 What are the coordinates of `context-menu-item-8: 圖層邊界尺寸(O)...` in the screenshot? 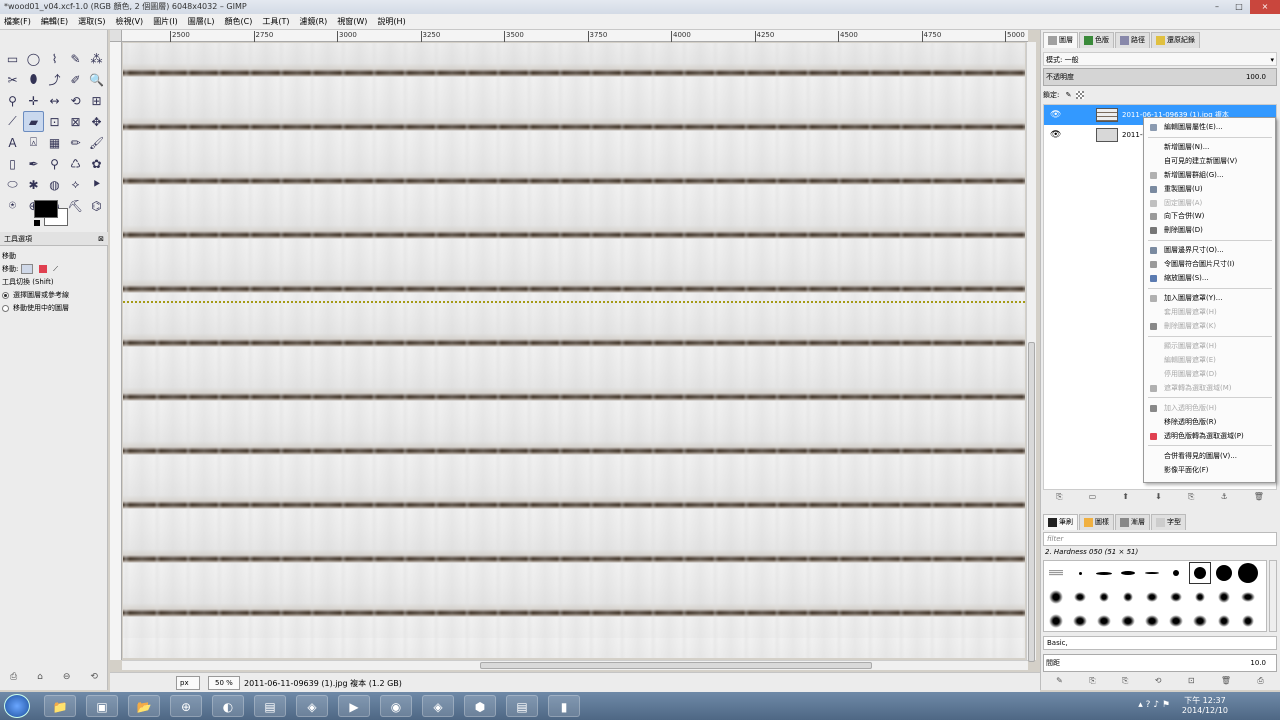 It's located at (1209, 250).